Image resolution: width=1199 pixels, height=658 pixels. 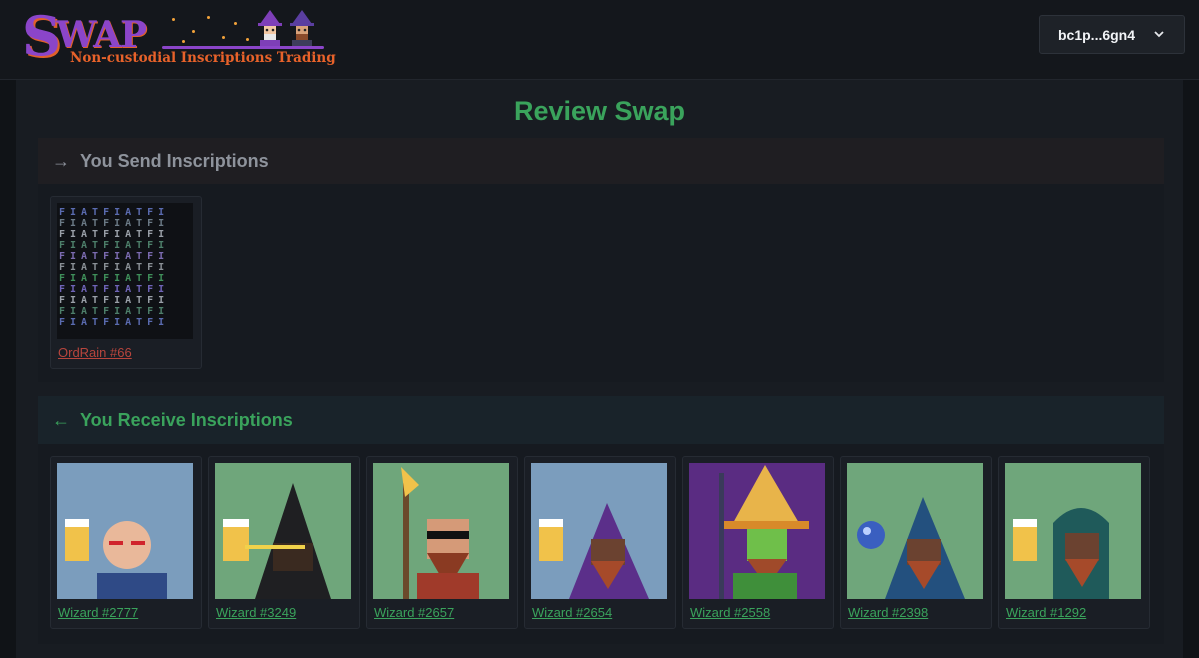 What do you see at coordinates (186, 419) in the screenshot?
I see `receive-section-title: You Receive Inscriptions` at bounding box center [186, 419].